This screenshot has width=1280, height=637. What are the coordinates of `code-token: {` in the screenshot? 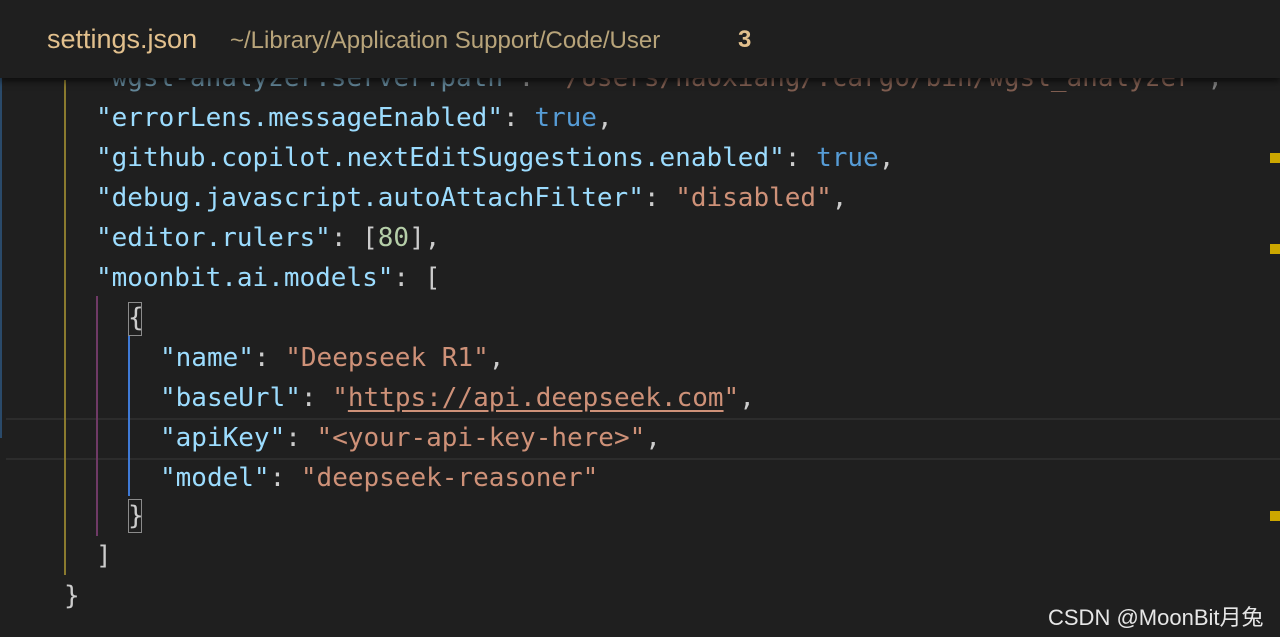 It's located at (136, 318).